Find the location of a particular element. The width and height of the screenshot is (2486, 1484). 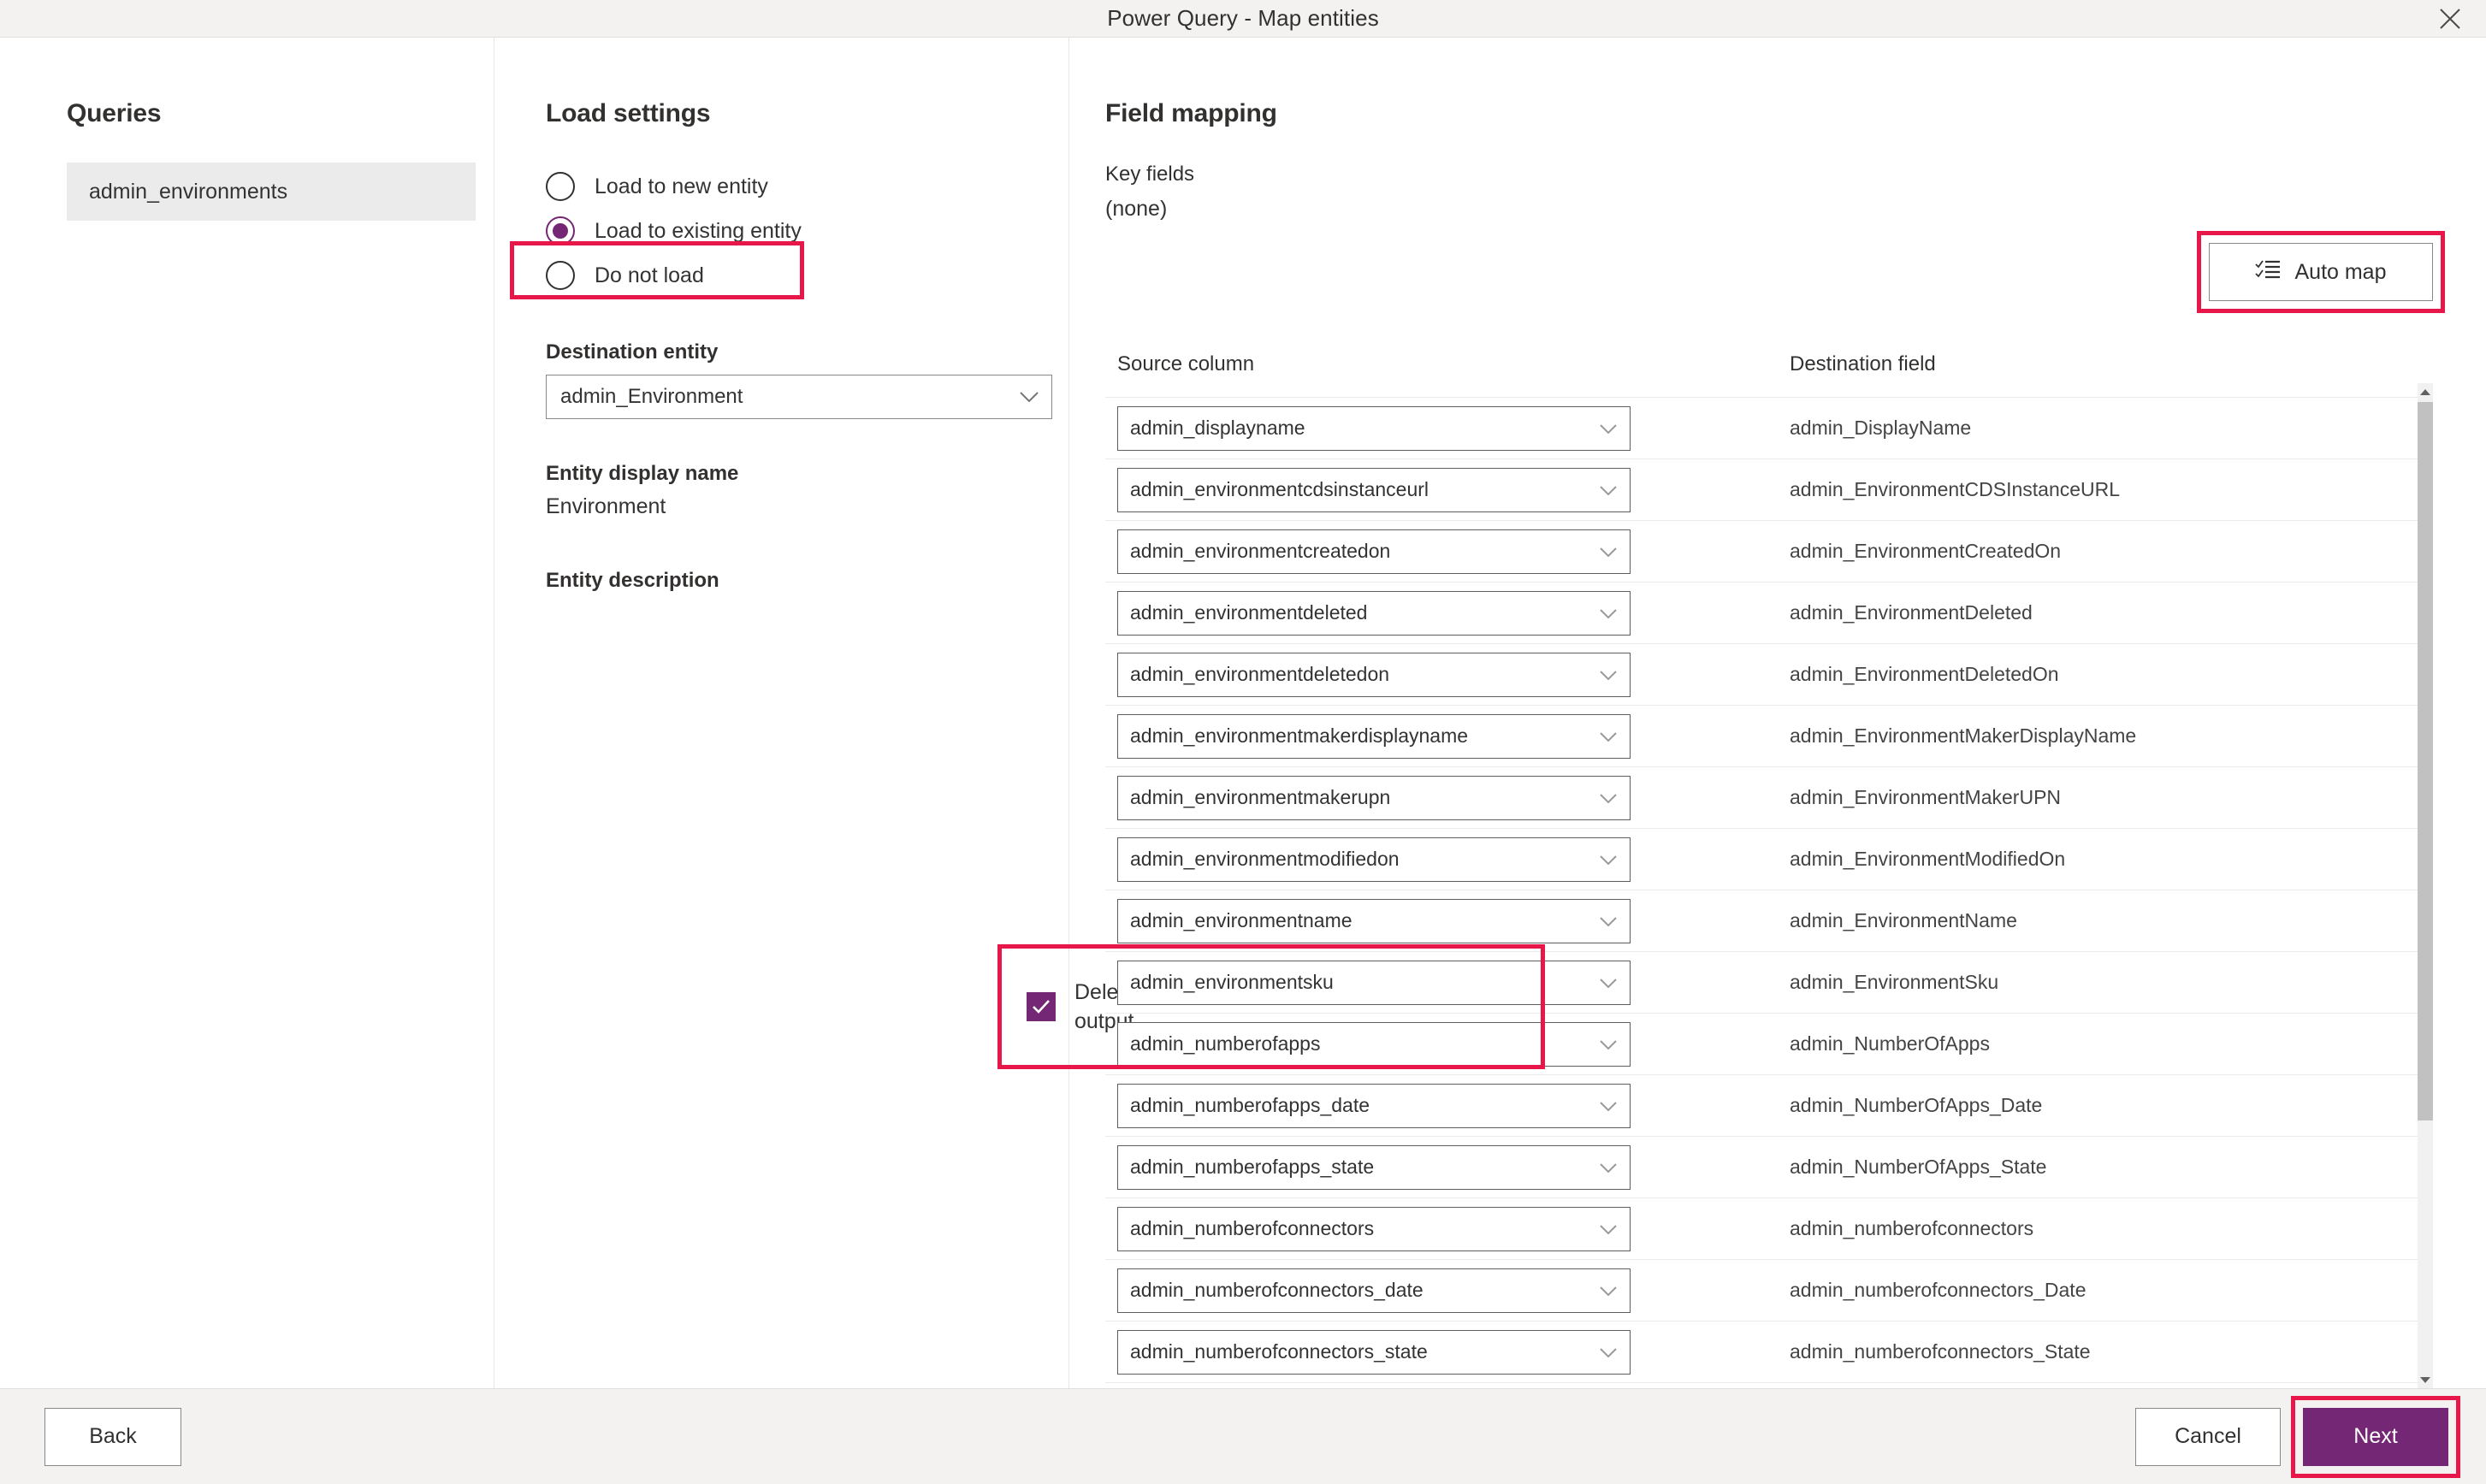

source-column-value: admin_environmentdeleted is located at coordinates (1249, 612).